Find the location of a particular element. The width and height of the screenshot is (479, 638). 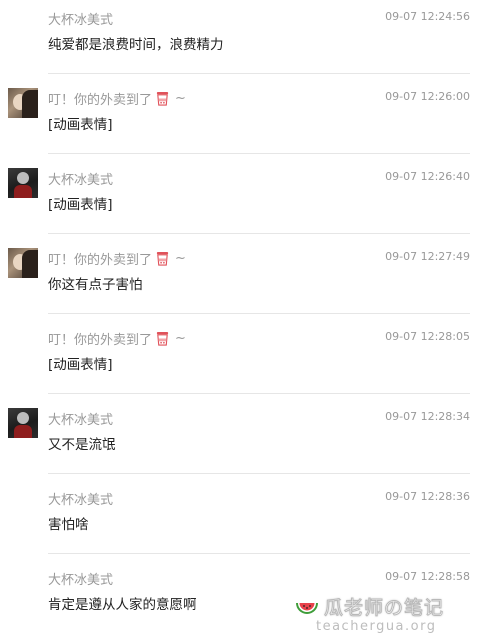

message-time: 09-07 12:28:58 is located at coordinates (427, 576).